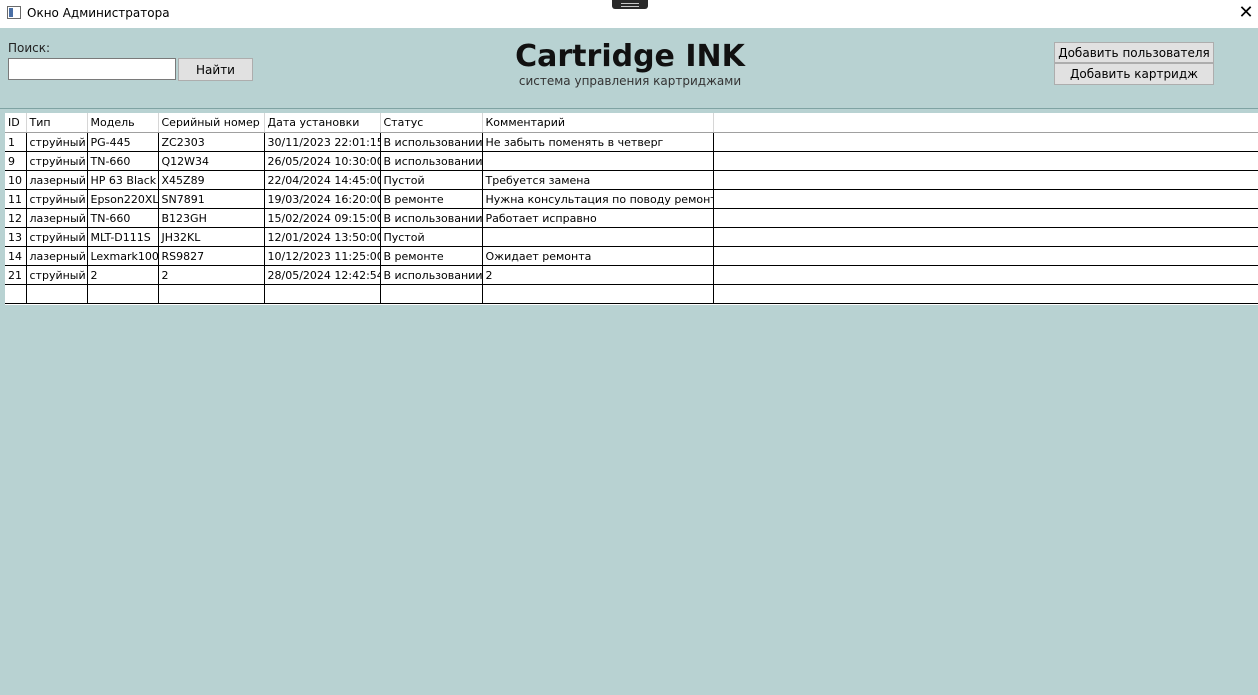 The height and width of the screenshot is (695, 1258). I want to click on column-header-filler, so click(985, 123).